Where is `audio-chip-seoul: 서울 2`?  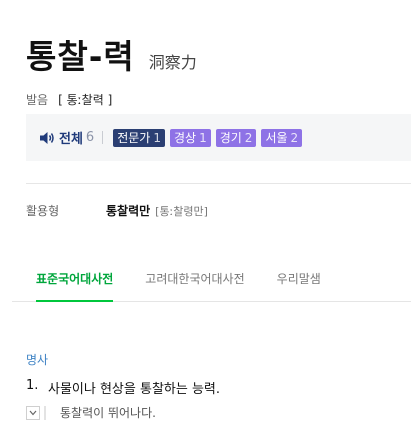
audio-chip-seoul: 서울 2 is located at coordinates (282, 137).